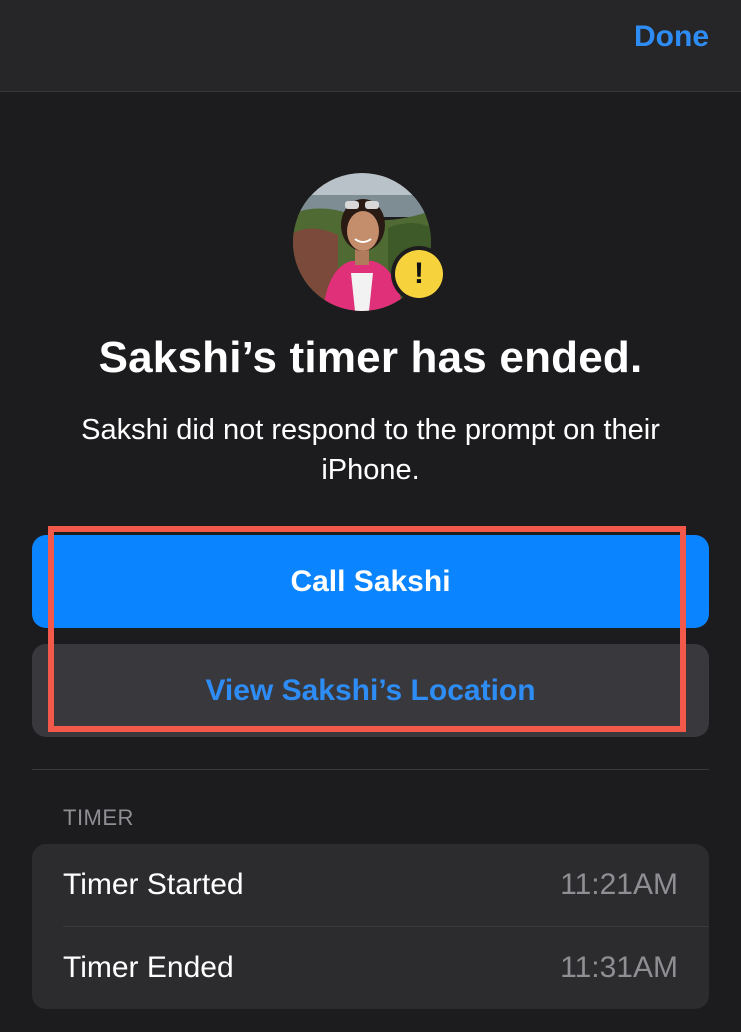 The width and height of the screenshot is (741, 1032). I want to click on section-divider, so click(370, 769).